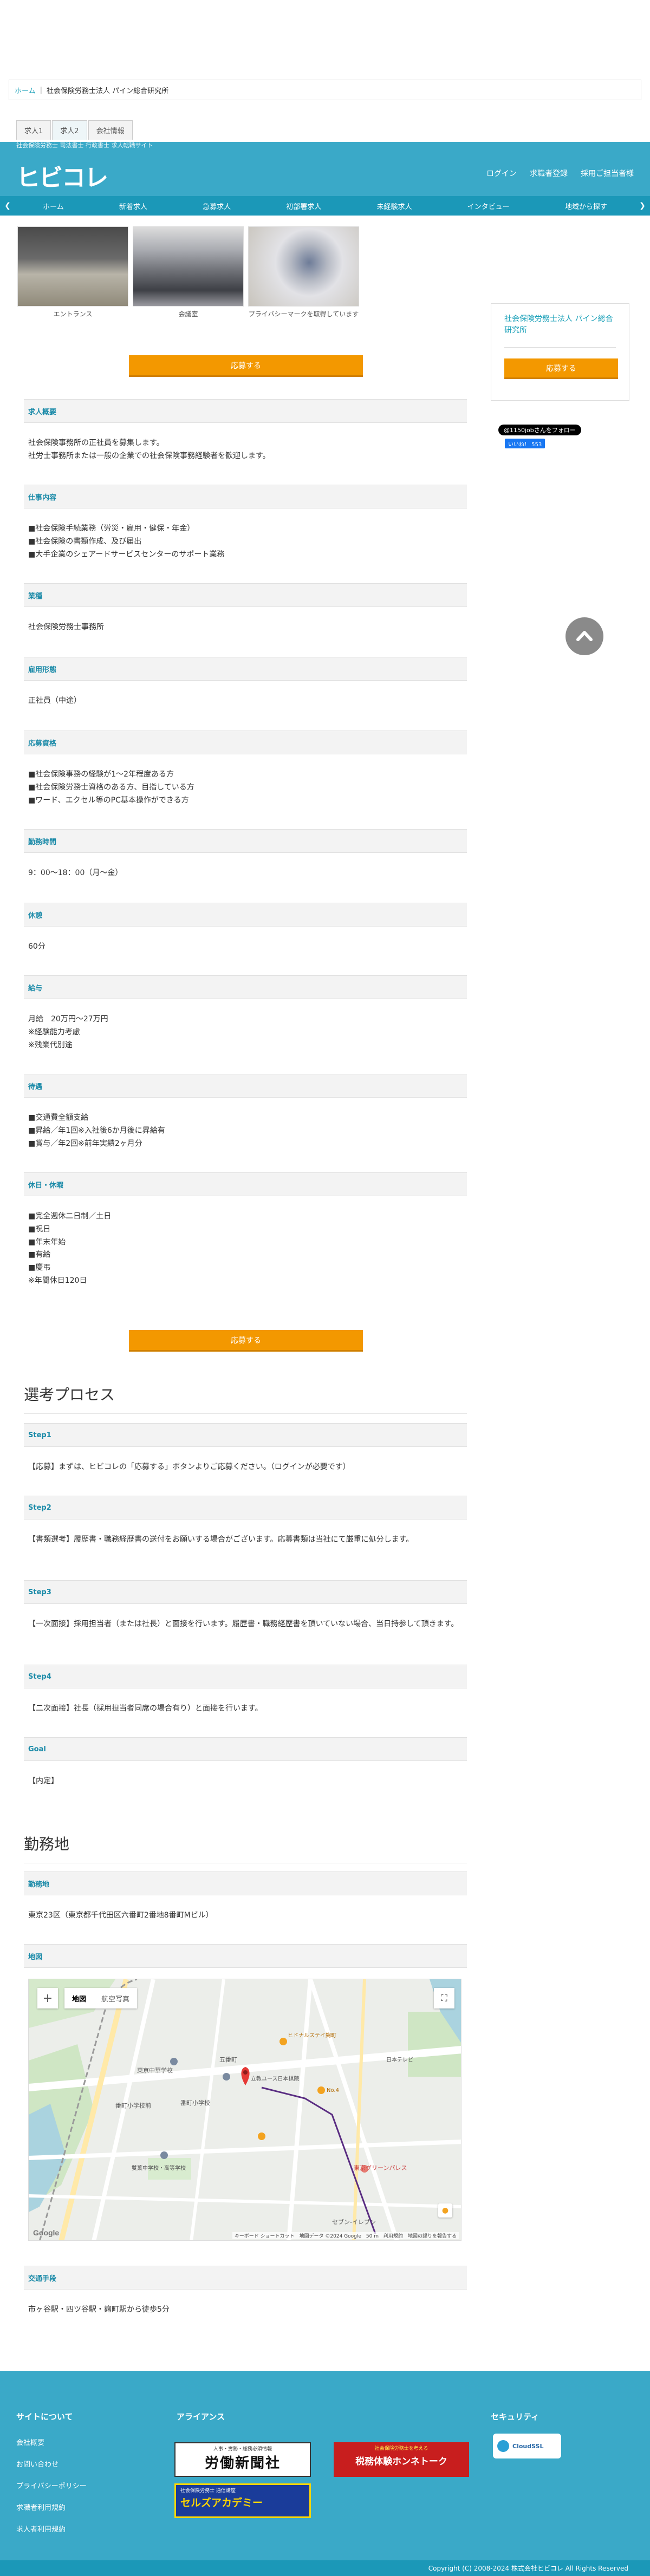 The width and height of the screenshot is (650, 2576). Describe the element at coordinates (30, 2442) in the screenshot. I see `footer-link-company: 会社概要` at that location.